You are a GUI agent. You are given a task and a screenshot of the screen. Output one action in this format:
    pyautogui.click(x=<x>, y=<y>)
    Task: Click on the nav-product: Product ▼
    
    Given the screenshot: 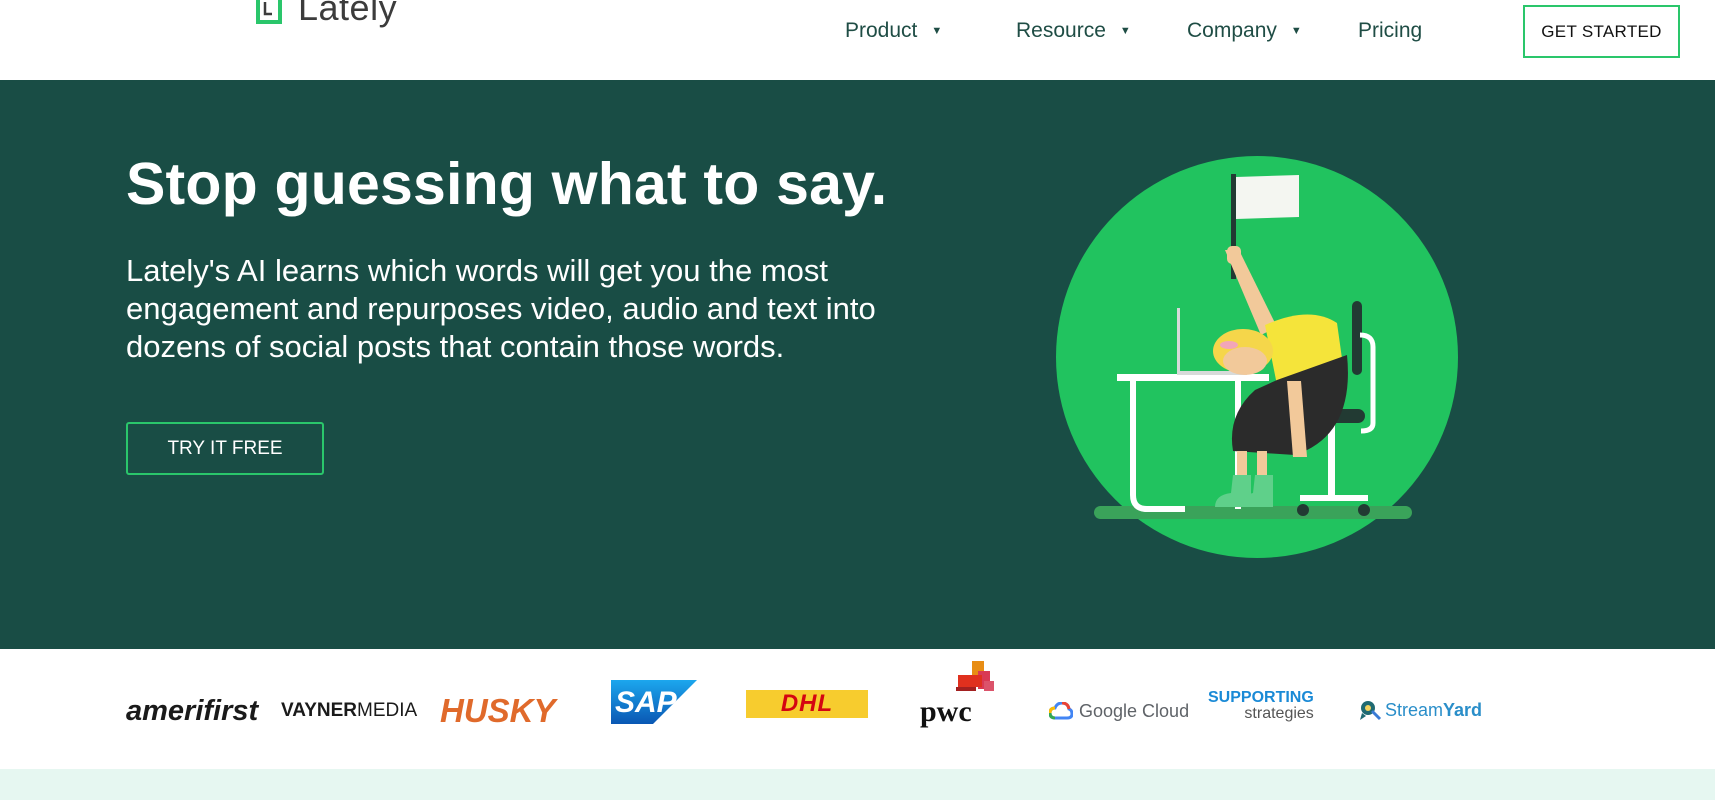 What is the action you would take?
    pyautogui.click(x=893, y=31)
    